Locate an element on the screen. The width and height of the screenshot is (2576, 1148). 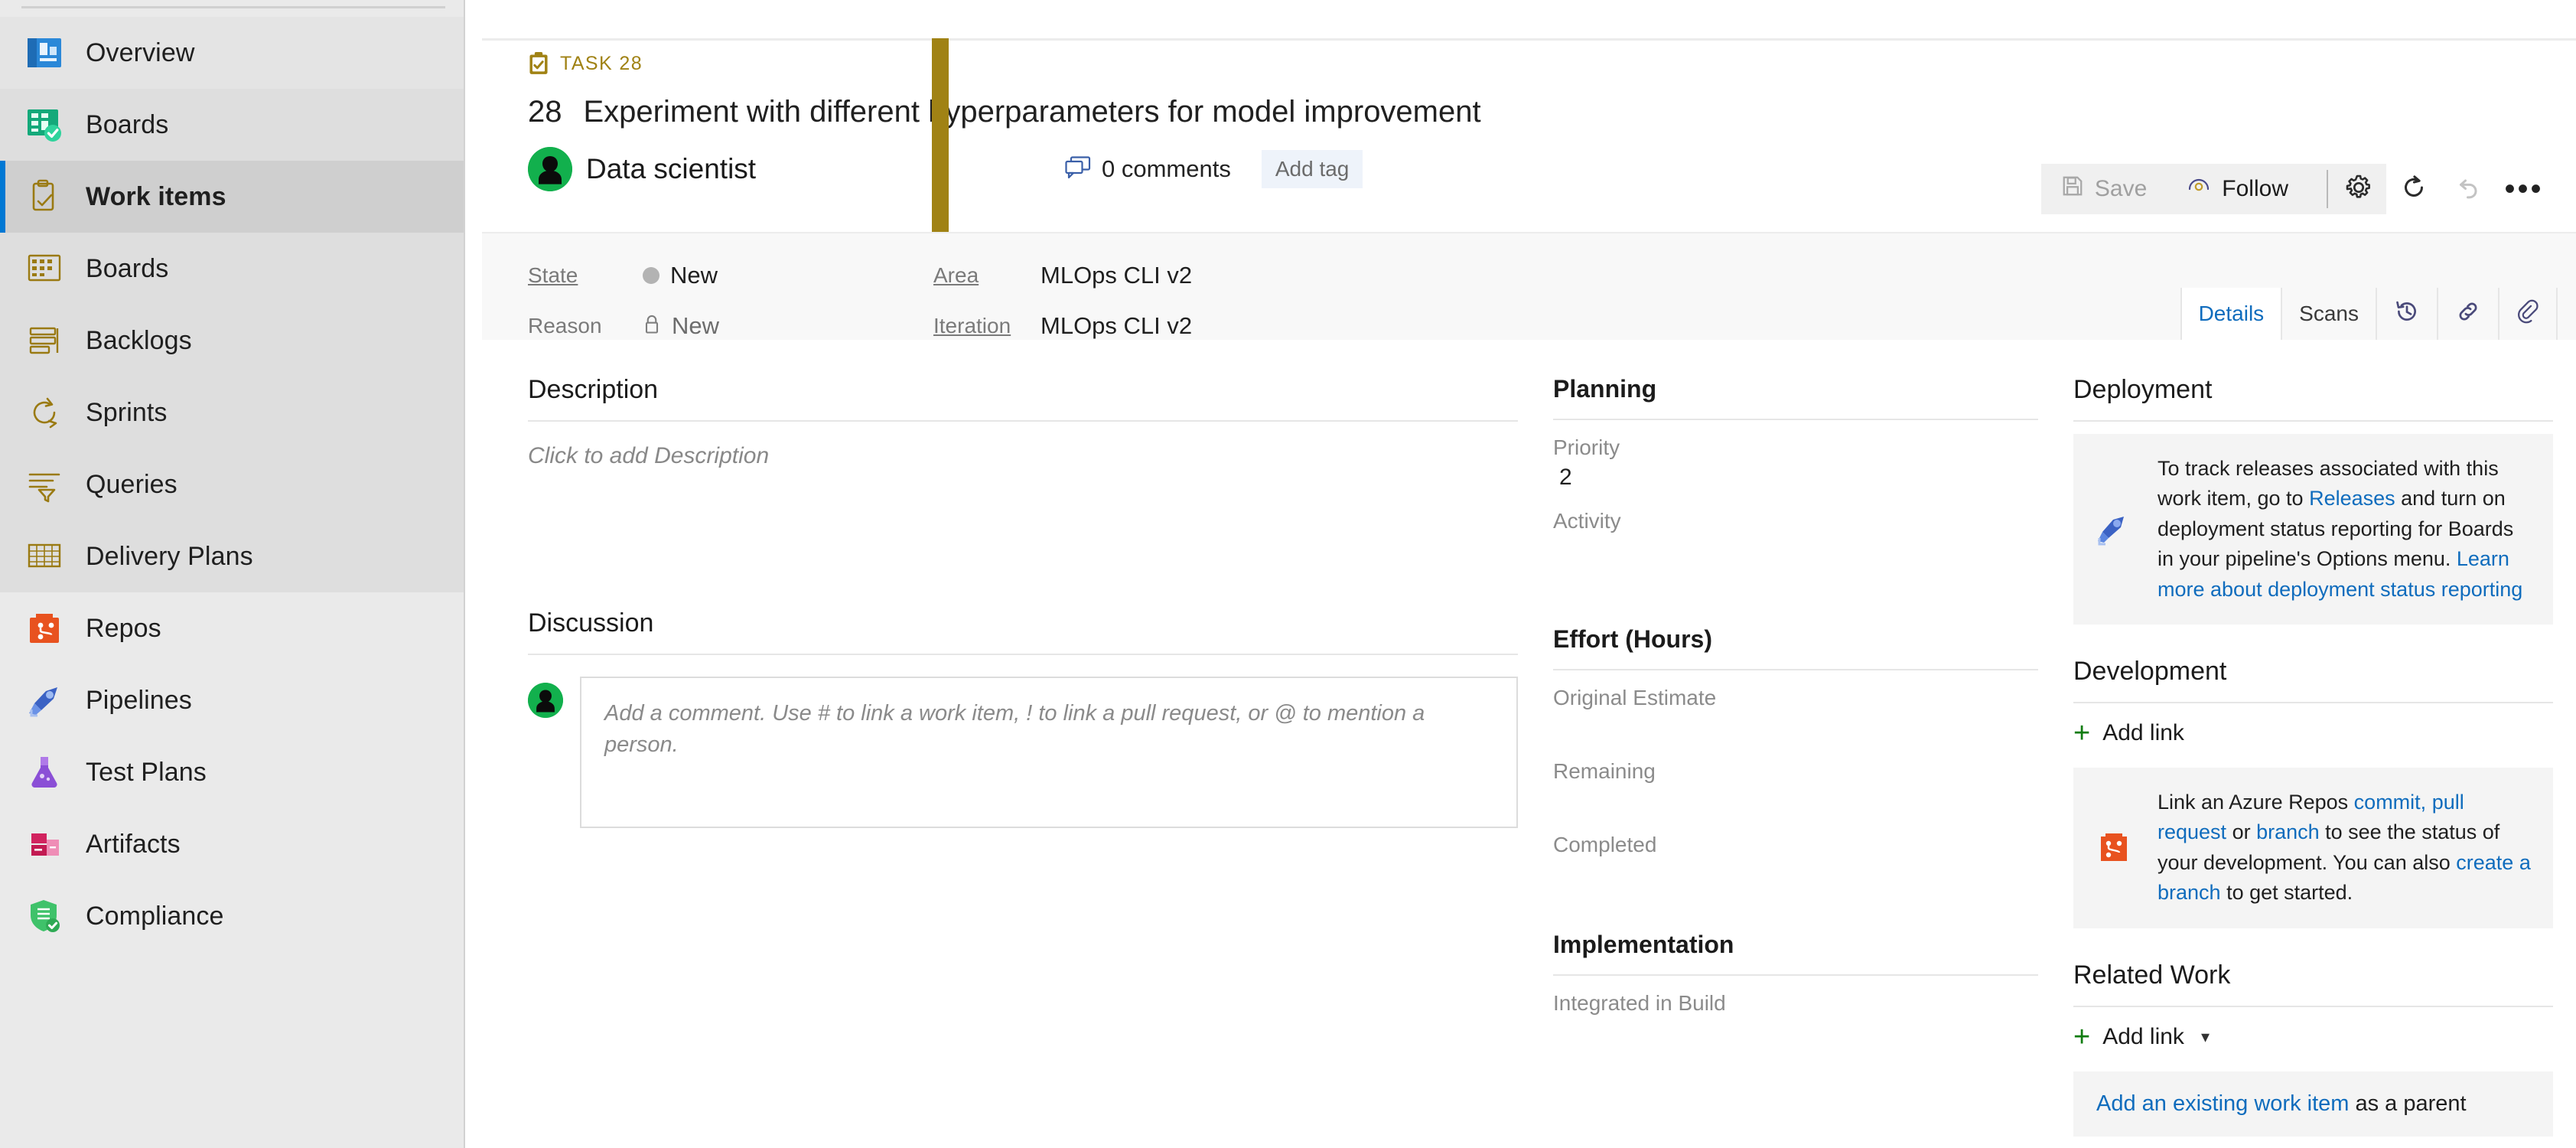
sidebar-item-overview: Overview is located at coordinates (232, 53).